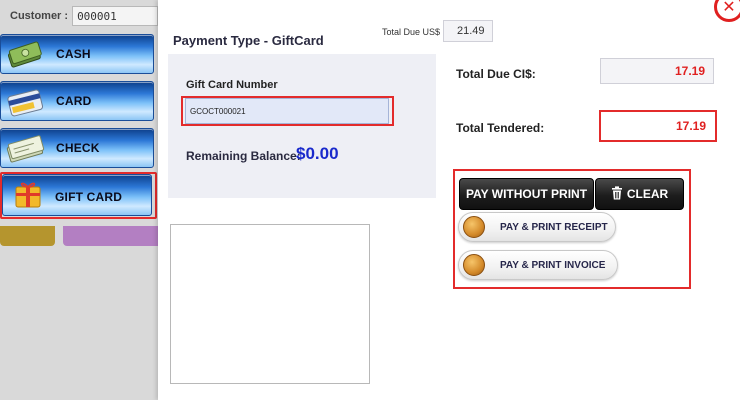  Describe the element at coordinates (496, 74) in the screenshot. I see `total-due-ci-label: Total Due CI$:` at that location.